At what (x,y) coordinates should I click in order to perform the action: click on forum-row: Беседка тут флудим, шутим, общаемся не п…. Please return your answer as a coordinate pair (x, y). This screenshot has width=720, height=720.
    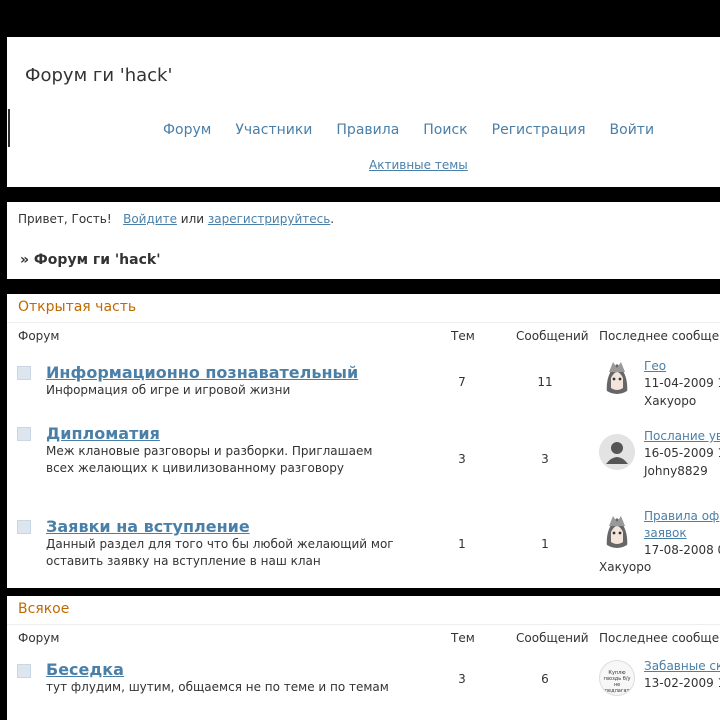
    Looking at the image, I should click on (363, 686).